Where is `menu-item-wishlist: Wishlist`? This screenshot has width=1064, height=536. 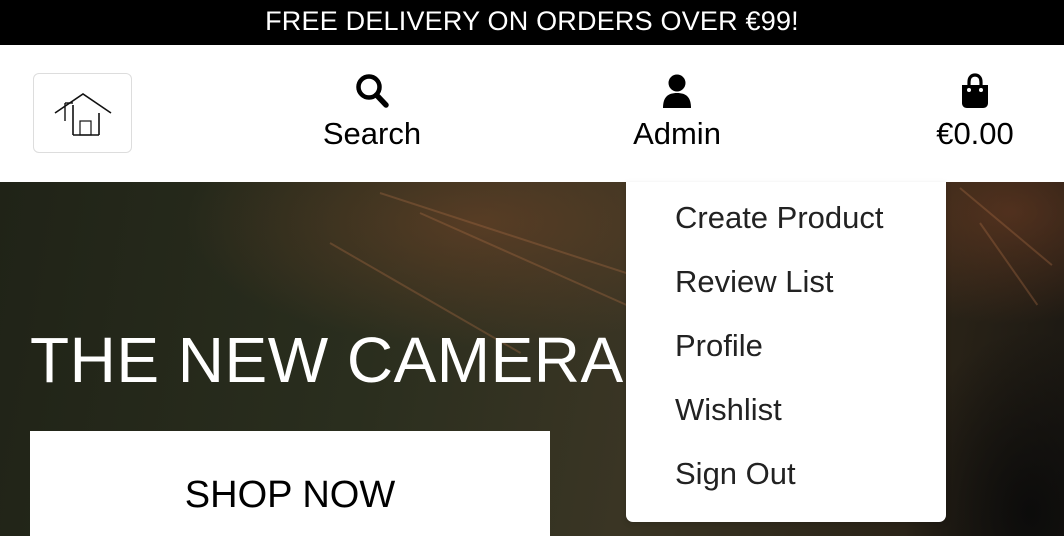 menu-item-wishlist: Wishlist is located at coordinates (728, 410).